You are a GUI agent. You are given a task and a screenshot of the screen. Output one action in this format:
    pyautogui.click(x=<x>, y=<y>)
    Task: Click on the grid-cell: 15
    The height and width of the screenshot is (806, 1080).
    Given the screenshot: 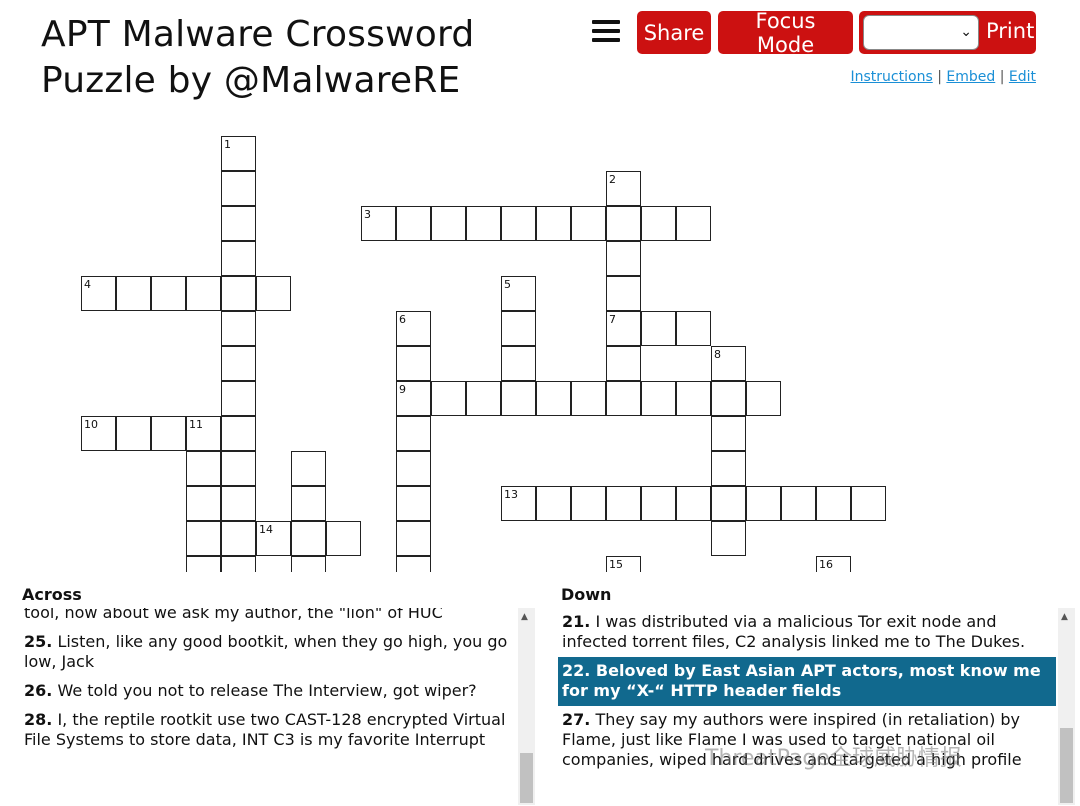 What is the action you would take?
    pyautogui.click(x=623, y=564)
    